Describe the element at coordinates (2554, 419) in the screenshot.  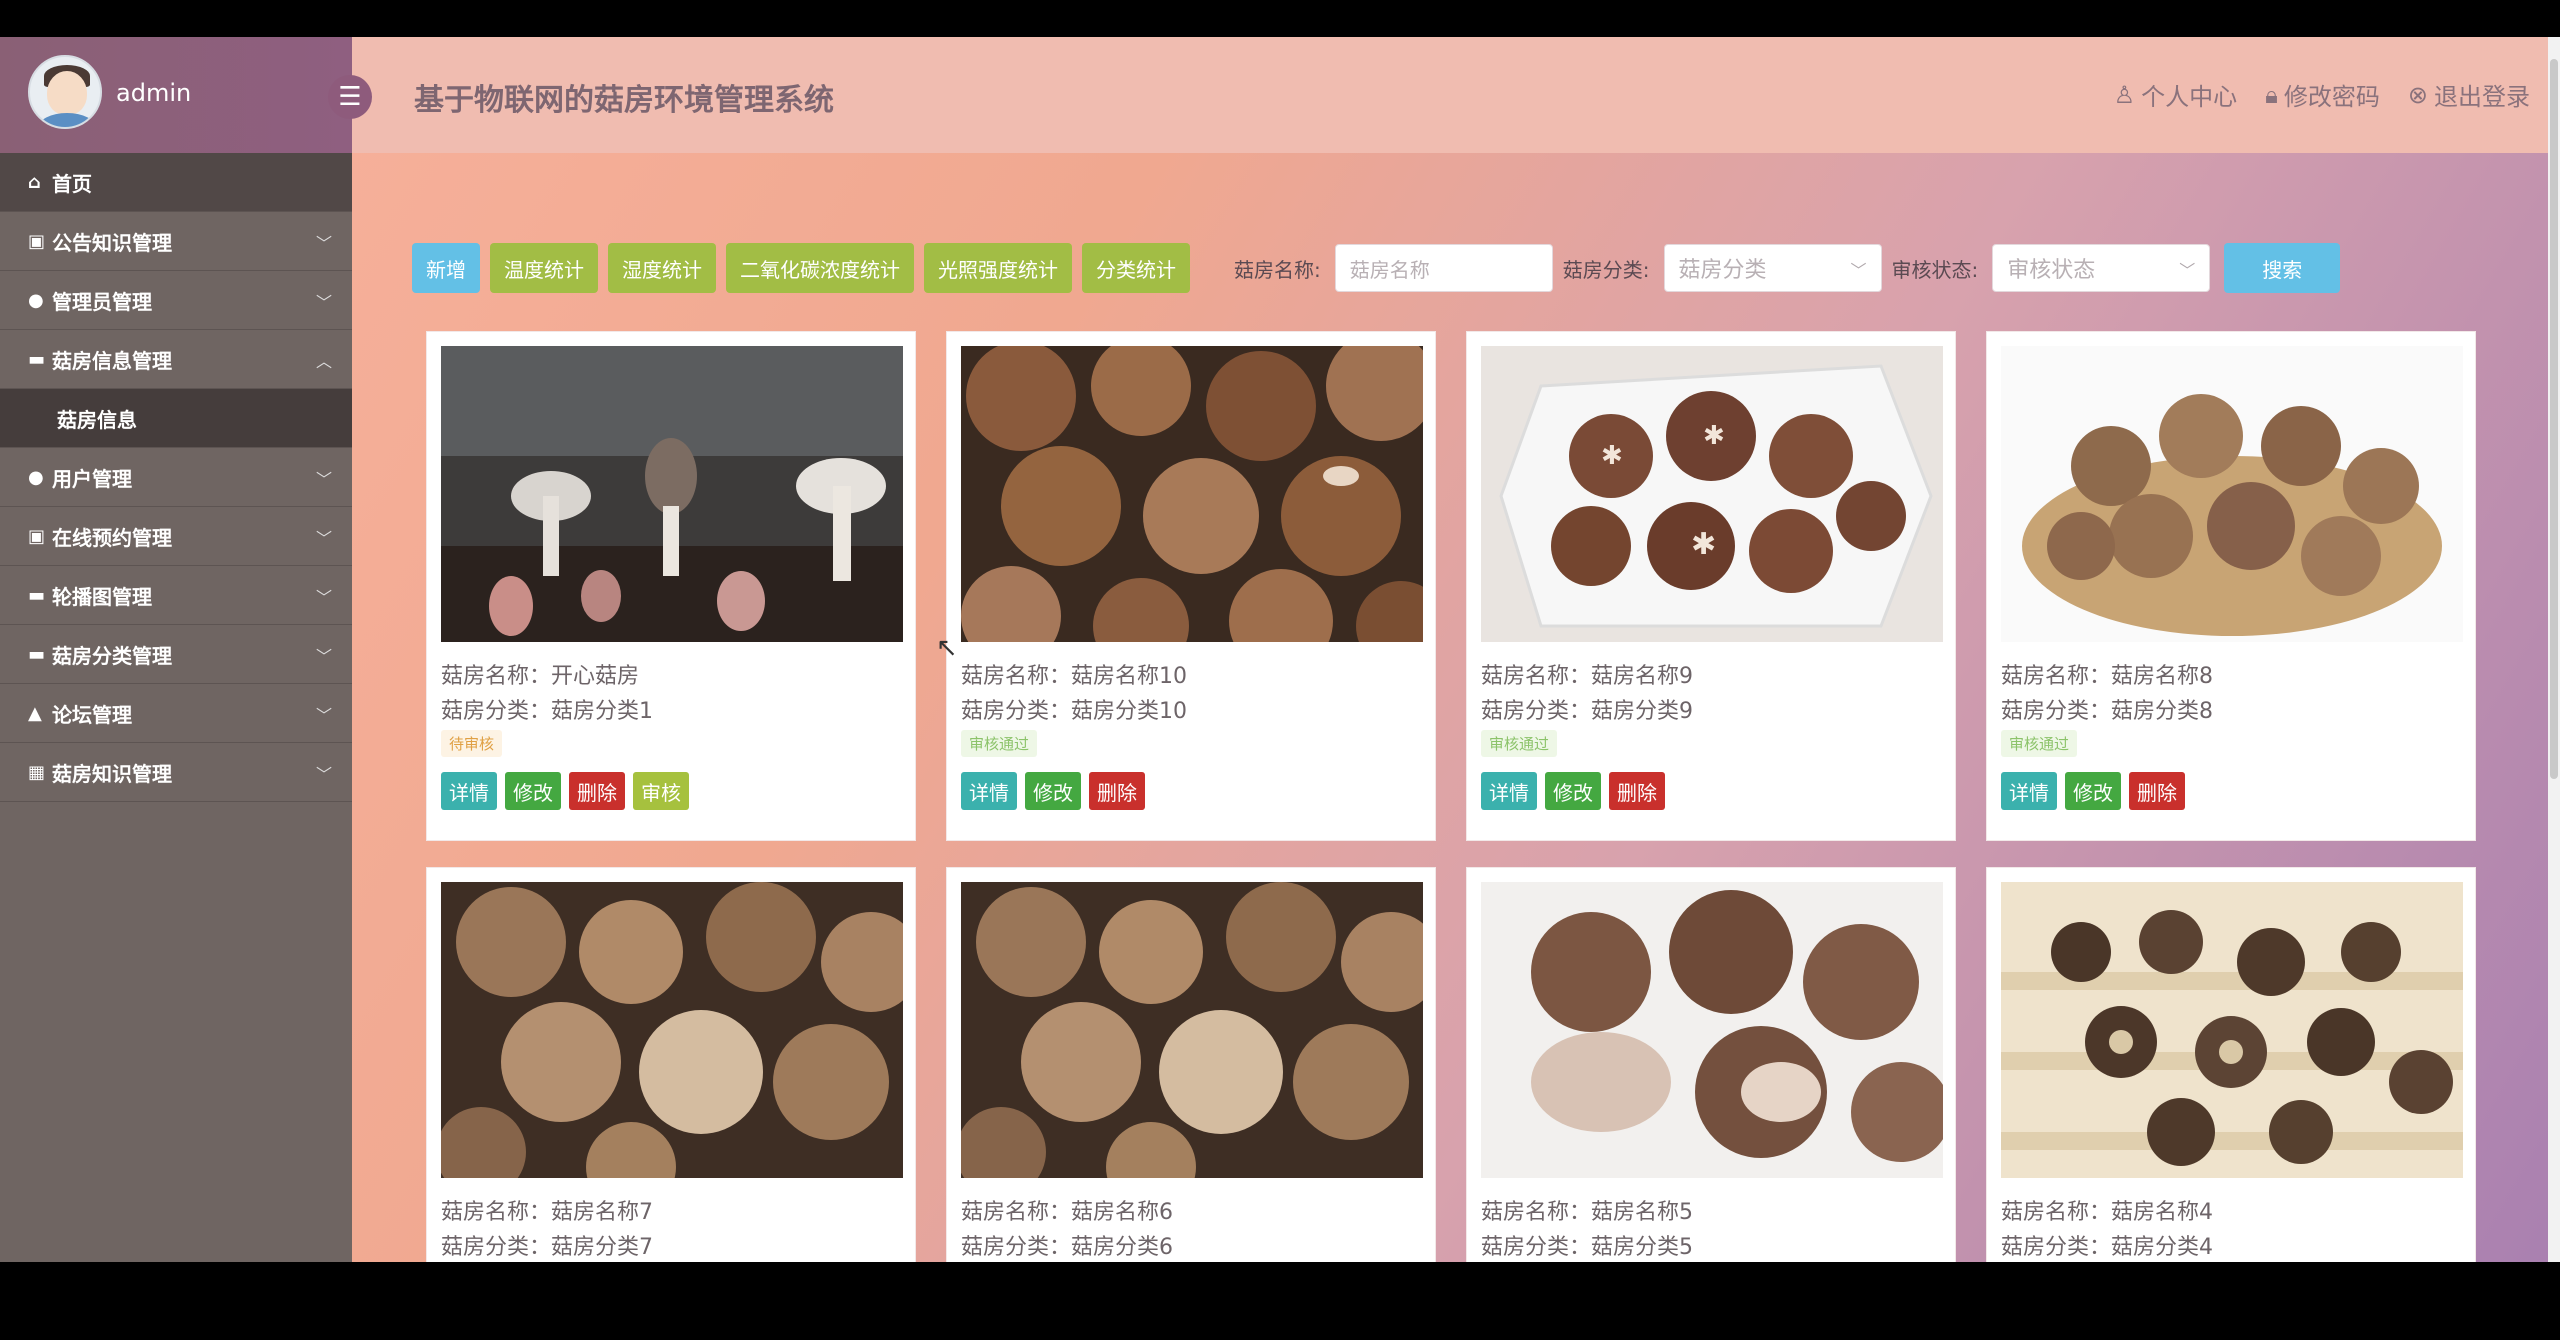
I see `scrollbar-thumb` at that location.